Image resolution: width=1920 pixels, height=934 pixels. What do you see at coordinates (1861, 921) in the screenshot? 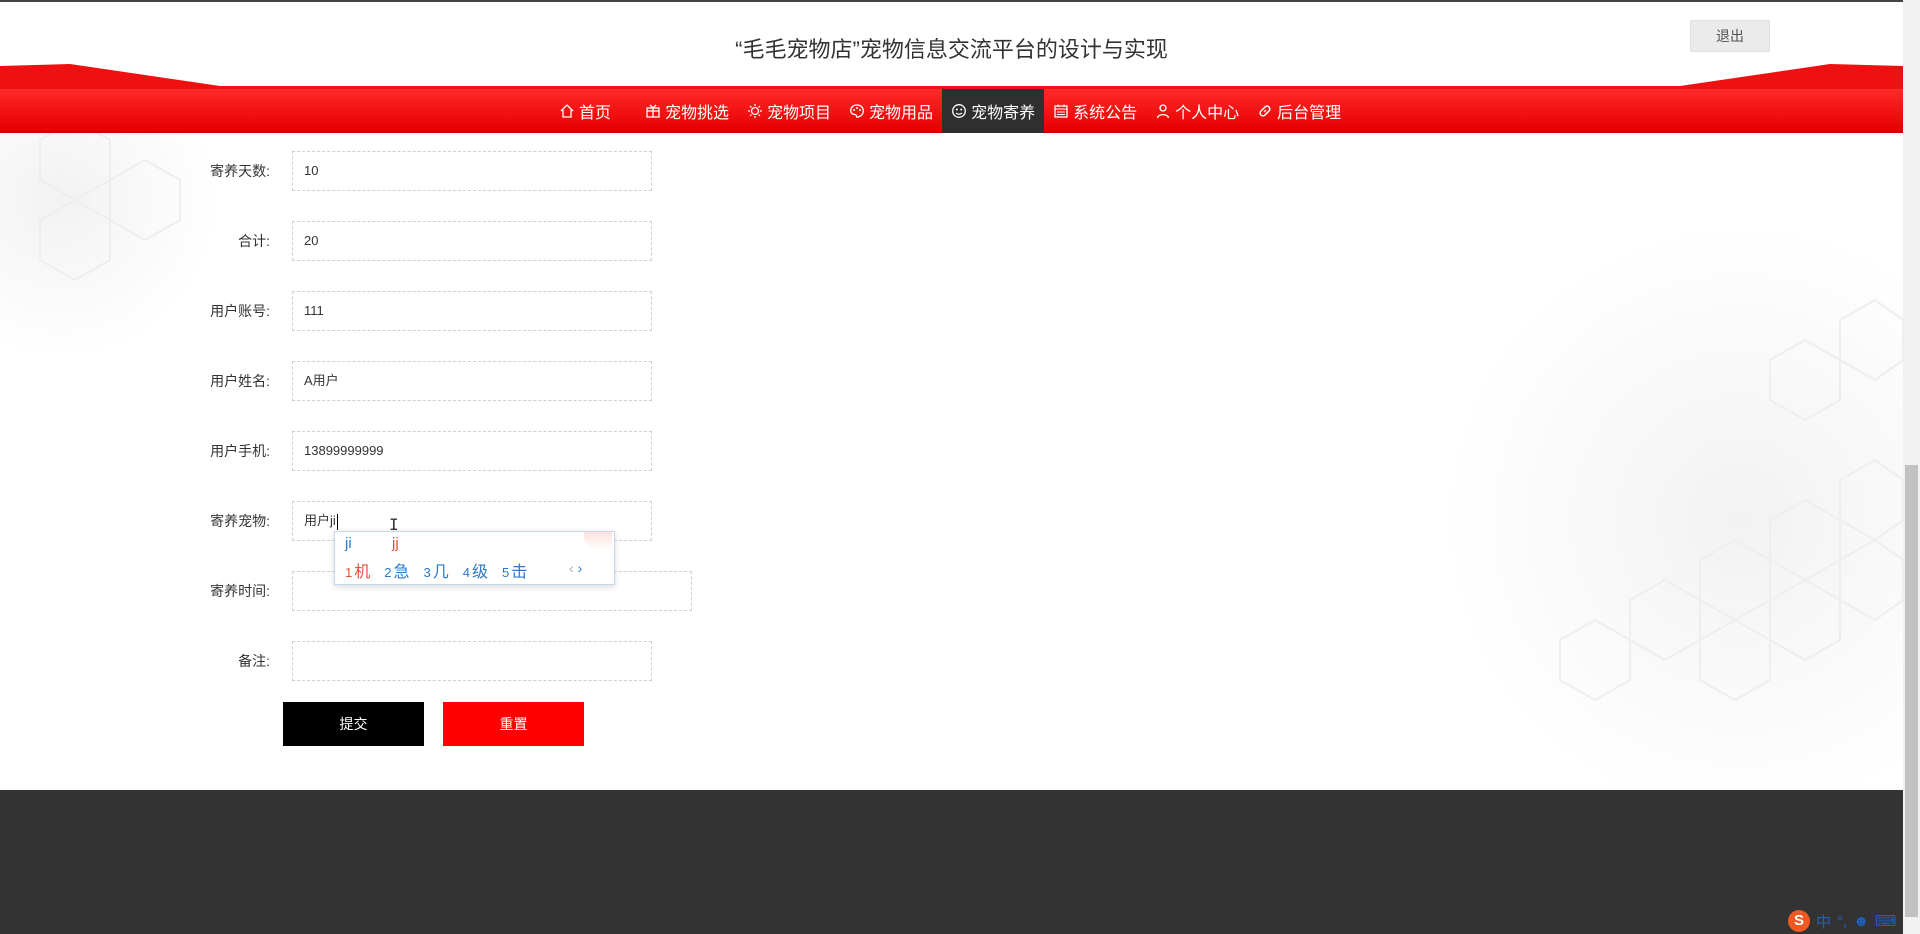
I see `emoji-icon: ☻` at bounding box center [1861, 921].